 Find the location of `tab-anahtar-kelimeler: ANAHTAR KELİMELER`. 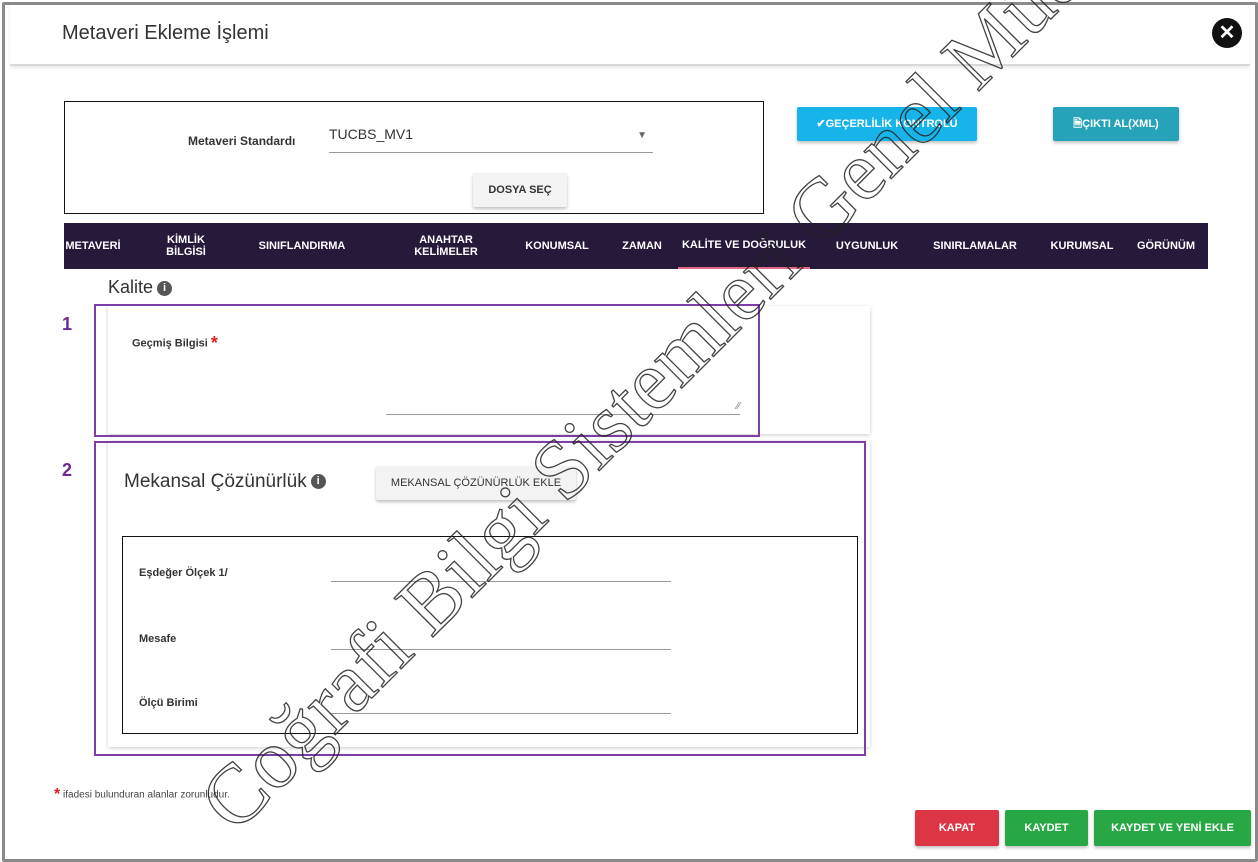

tab-anahtar-kelimeler: ANAHTAR KELİMELER is located at coordinates (446, 246).